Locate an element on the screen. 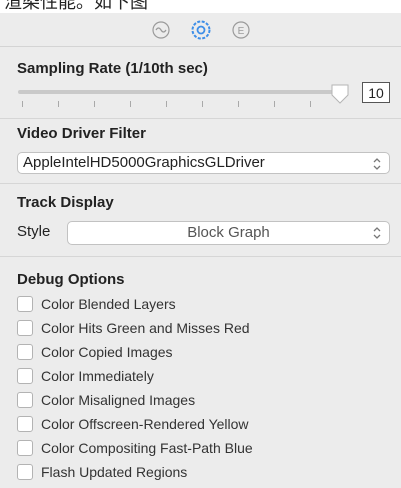 This screenshot has width=401, height=488. debug-option: Color Copied Images is located at coordinates (95, 352).